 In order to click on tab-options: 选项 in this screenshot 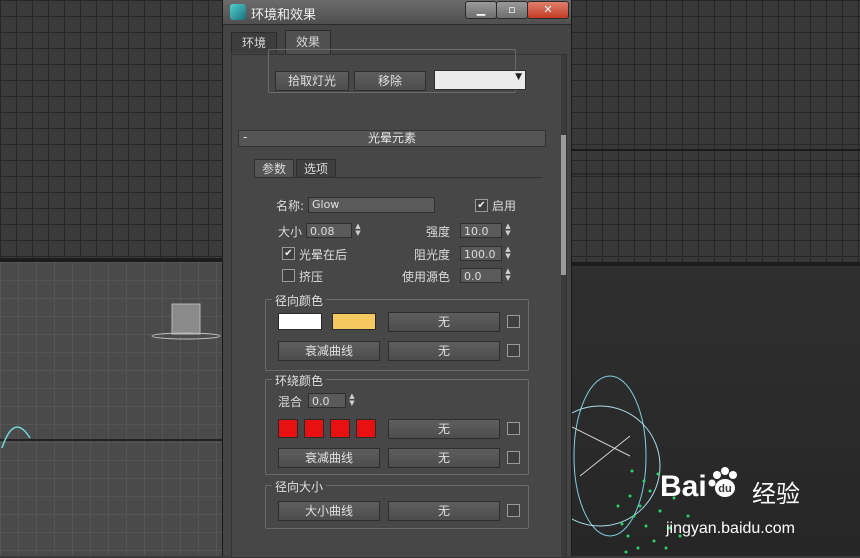, I will do `click(316, 168)`.